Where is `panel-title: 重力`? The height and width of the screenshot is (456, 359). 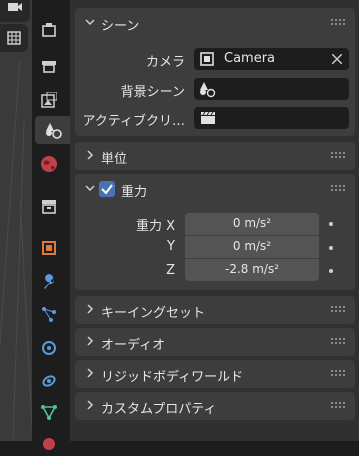 panel-title: 重力 is located at coordinates (134, 192).